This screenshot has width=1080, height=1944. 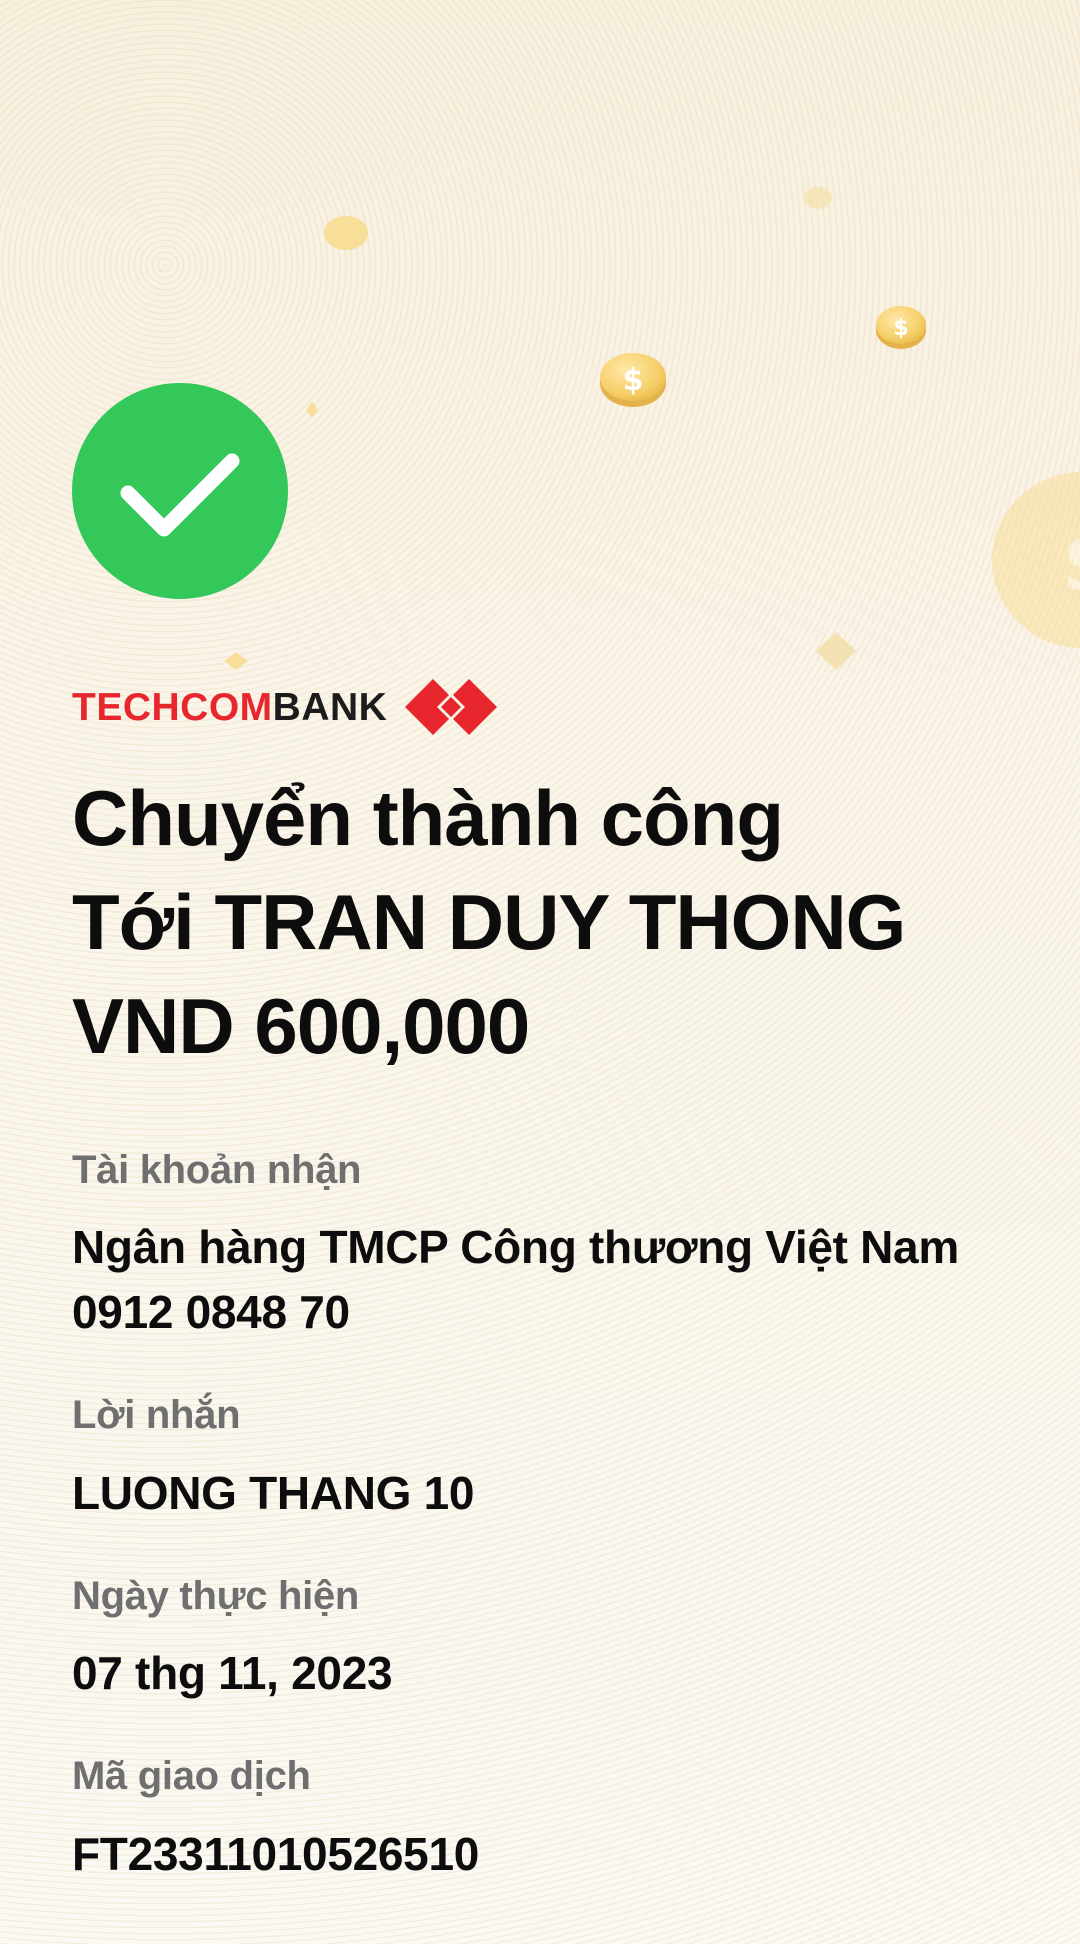 I want to click on logo-text-red: TECHCOM, so click(x=172, y=707).